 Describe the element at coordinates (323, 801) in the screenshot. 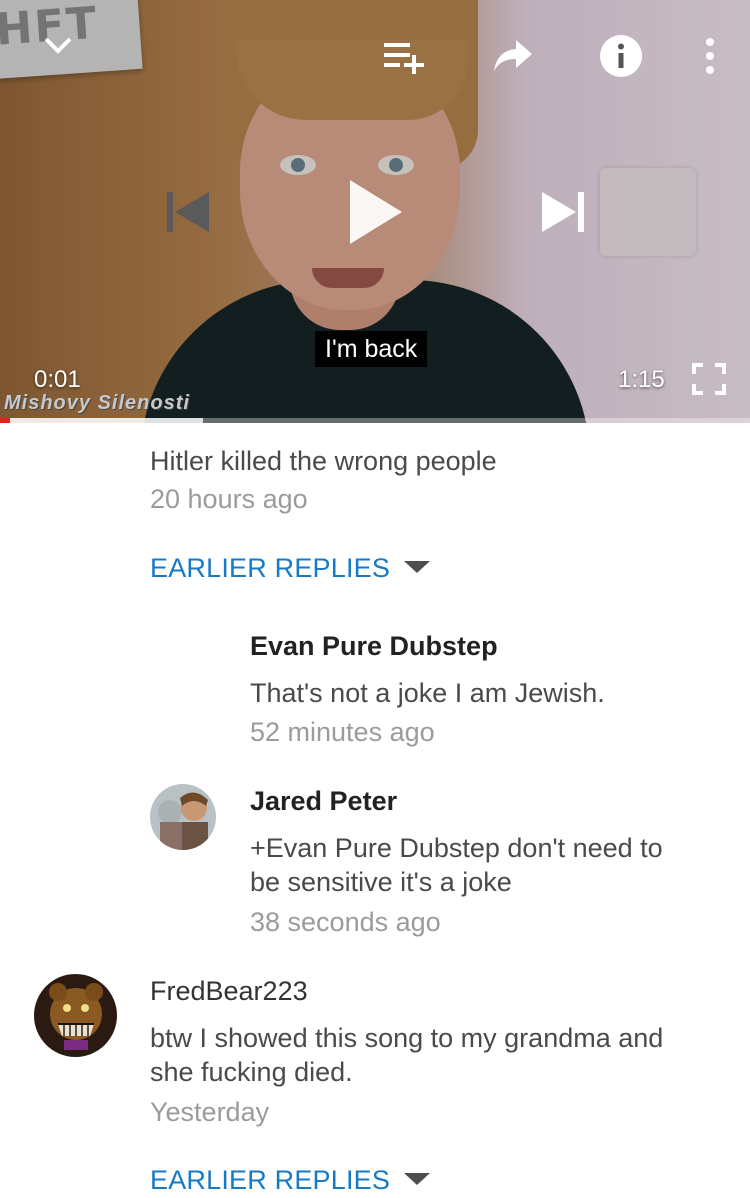

I see `reply-author: Jared Peter` at that location.